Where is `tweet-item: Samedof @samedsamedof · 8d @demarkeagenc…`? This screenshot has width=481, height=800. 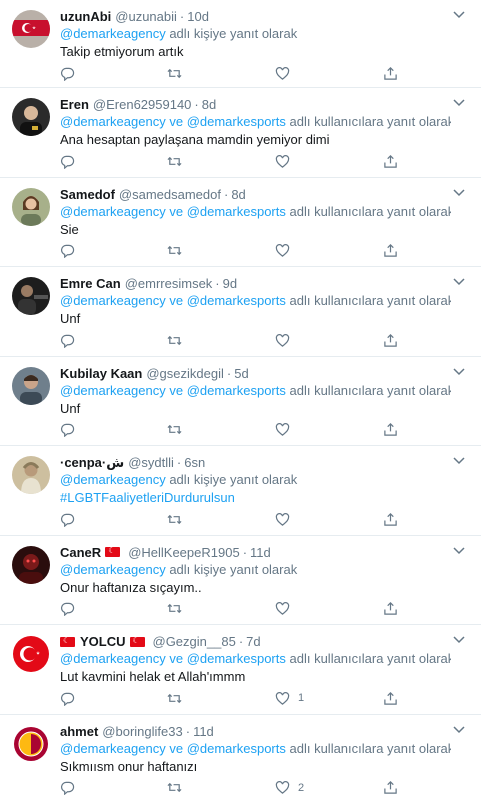 tweet-item: Samedof @samedsamedof · 8d @demarkeagenc… is located at coordinates (240, 222).